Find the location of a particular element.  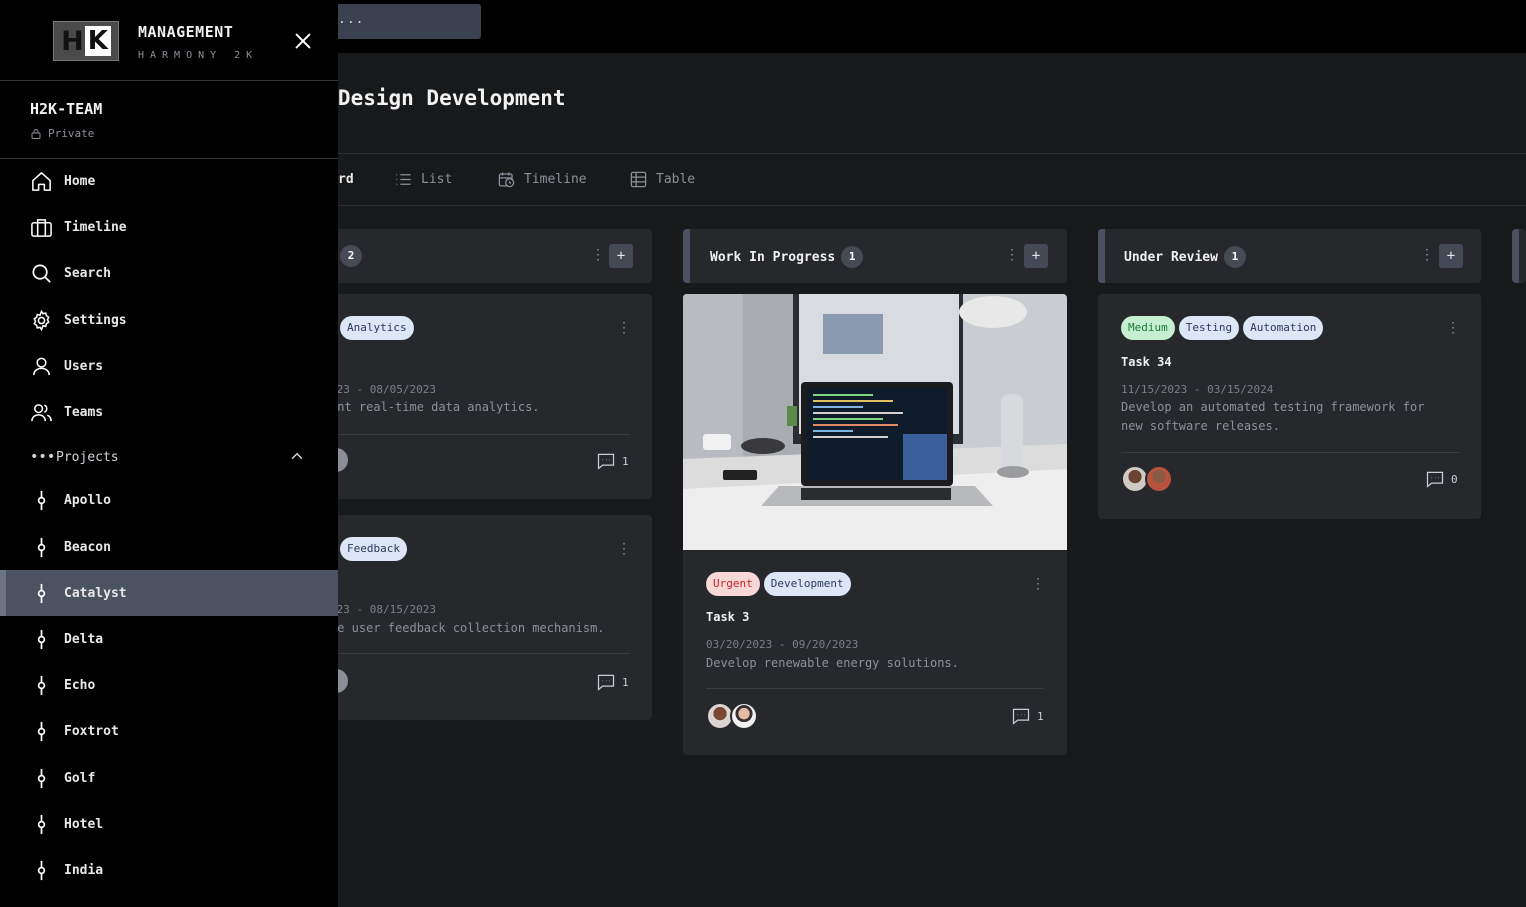

brand-logo: H K is located at coordinates (86, 41).